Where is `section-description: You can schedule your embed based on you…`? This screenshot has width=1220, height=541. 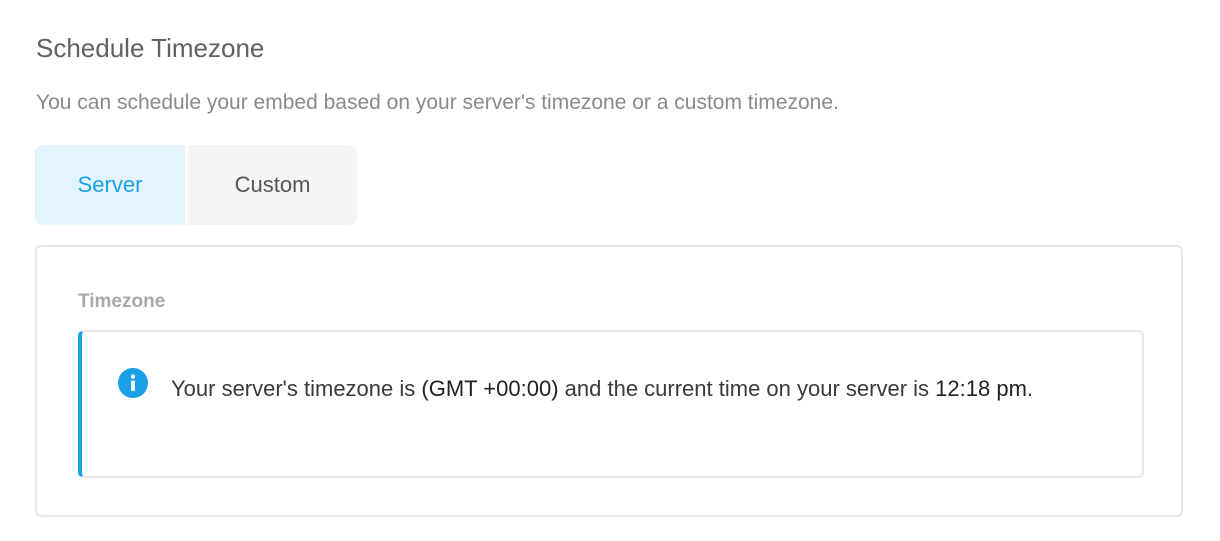
section-description: You can schedule your embed based on you… is located at coordinates (437, 102).